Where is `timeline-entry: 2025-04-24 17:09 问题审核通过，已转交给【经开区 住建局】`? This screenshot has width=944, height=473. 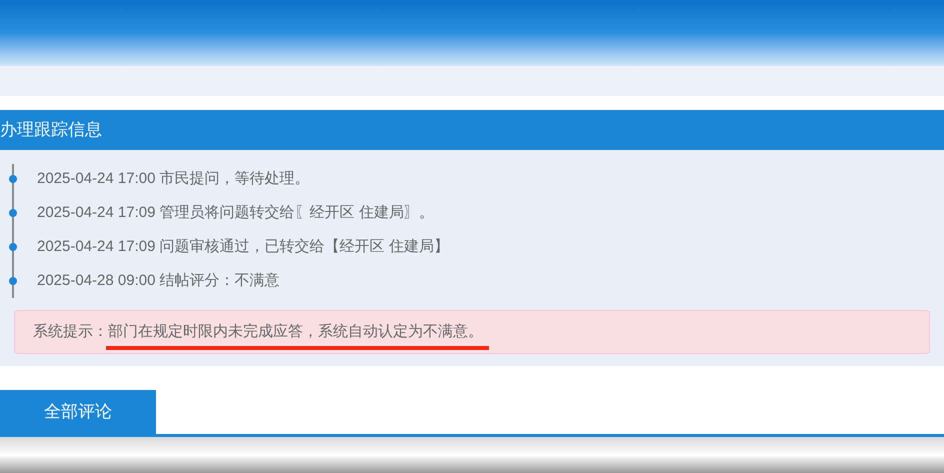 timeline-entry: 2025-04-24 17:09 问题审核通过，已转交给【经开区 住建局】 is located at coordinates (243, 246).